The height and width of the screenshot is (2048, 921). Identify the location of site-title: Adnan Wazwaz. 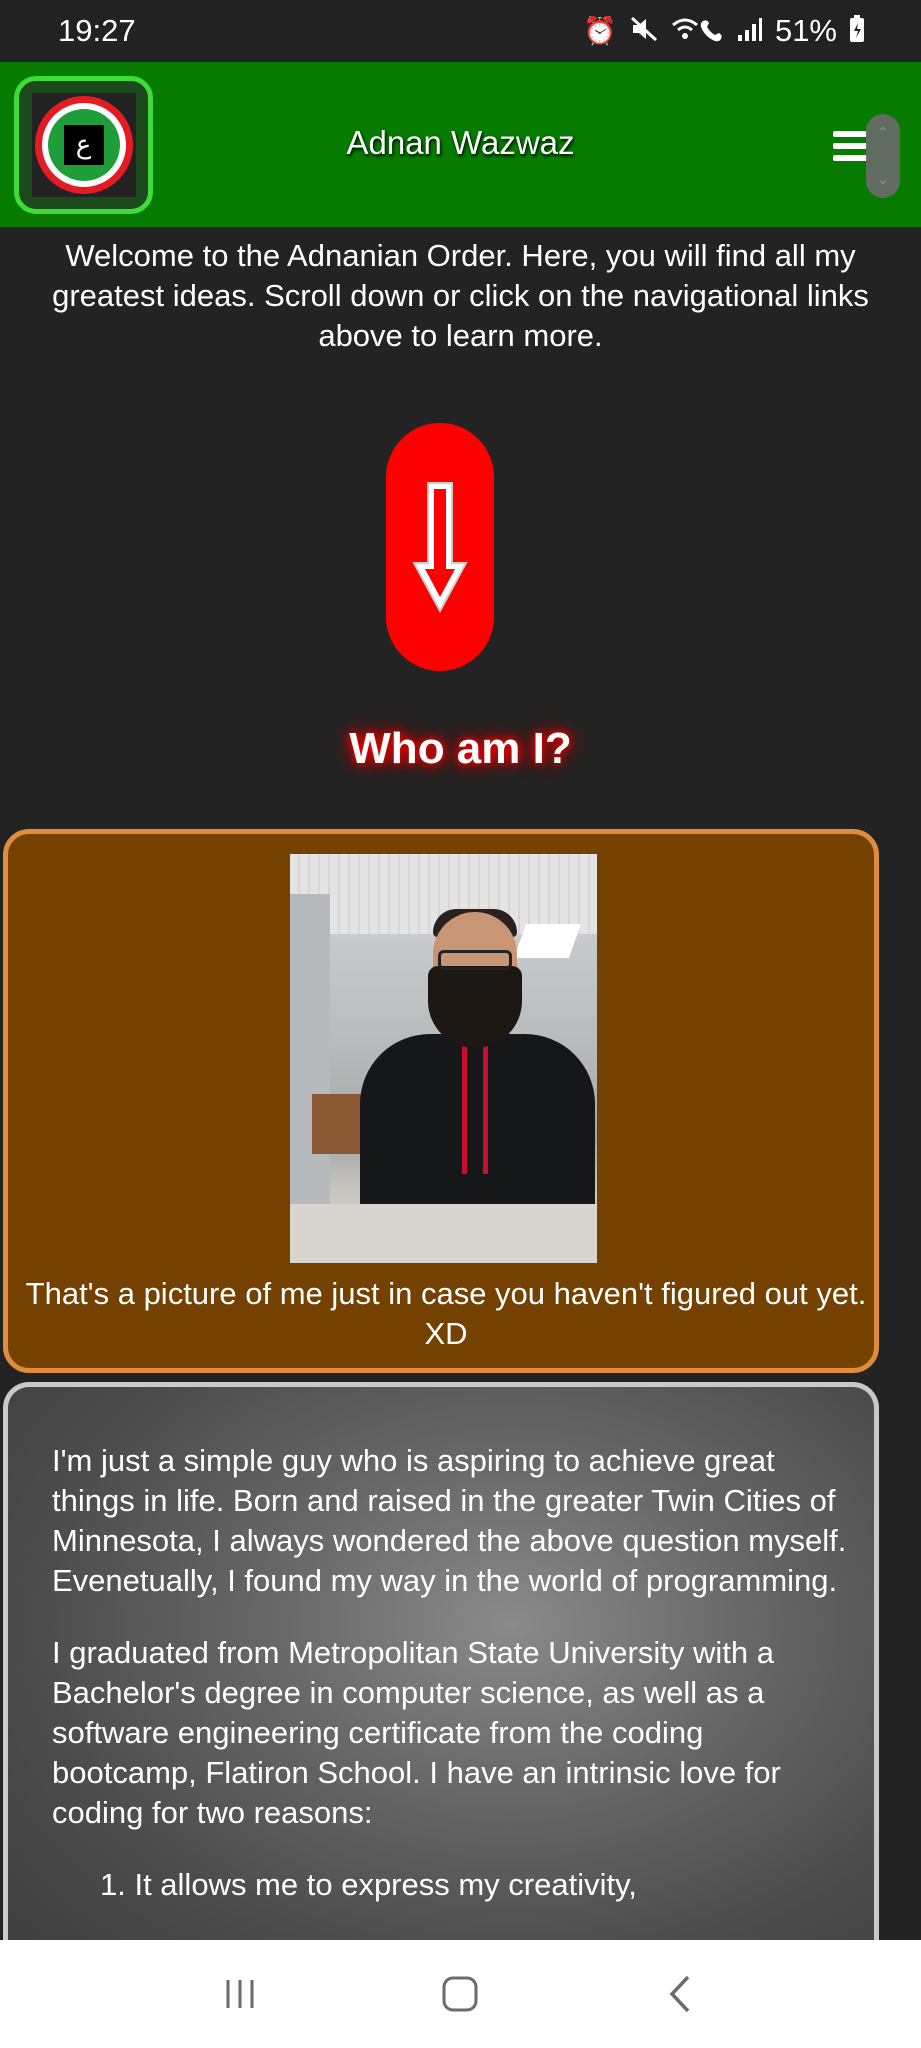
(460, 143).